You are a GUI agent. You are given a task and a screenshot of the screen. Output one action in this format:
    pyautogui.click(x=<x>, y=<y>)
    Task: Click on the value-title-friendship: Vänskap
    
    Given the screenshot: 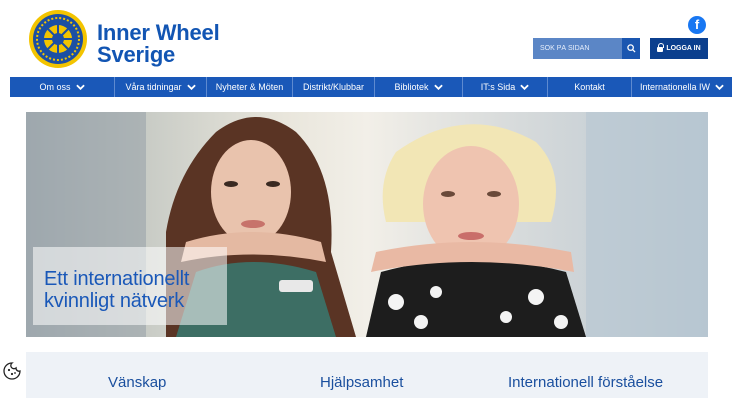 What is the action you would take?
    pyautogui.click(x=137, y=382)
    